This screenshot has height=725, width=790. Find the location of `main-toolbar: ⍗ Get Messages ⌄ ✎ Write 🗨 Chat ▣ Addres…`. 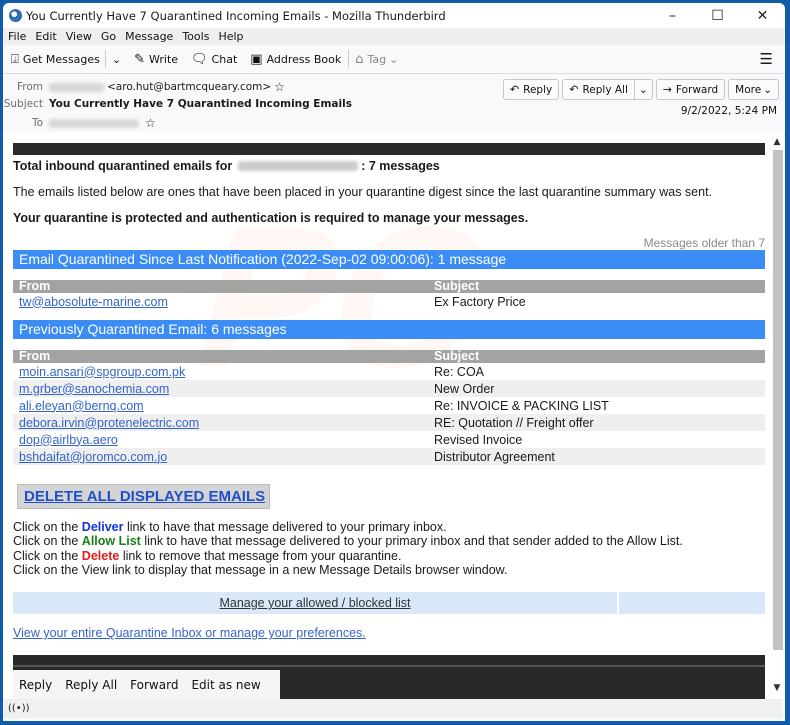

main-toolbar: ⍗ Get Messages ⌄ ✎ Write 🗨 Chat ▣ Addres… is located at coordinates (394, 59).